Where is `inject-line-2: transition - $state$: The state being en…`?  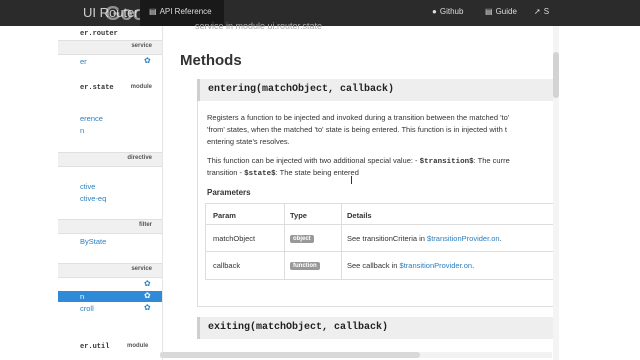
inject-line-2: transition - $state$: The state being en… is located at coordinates (283, 173).